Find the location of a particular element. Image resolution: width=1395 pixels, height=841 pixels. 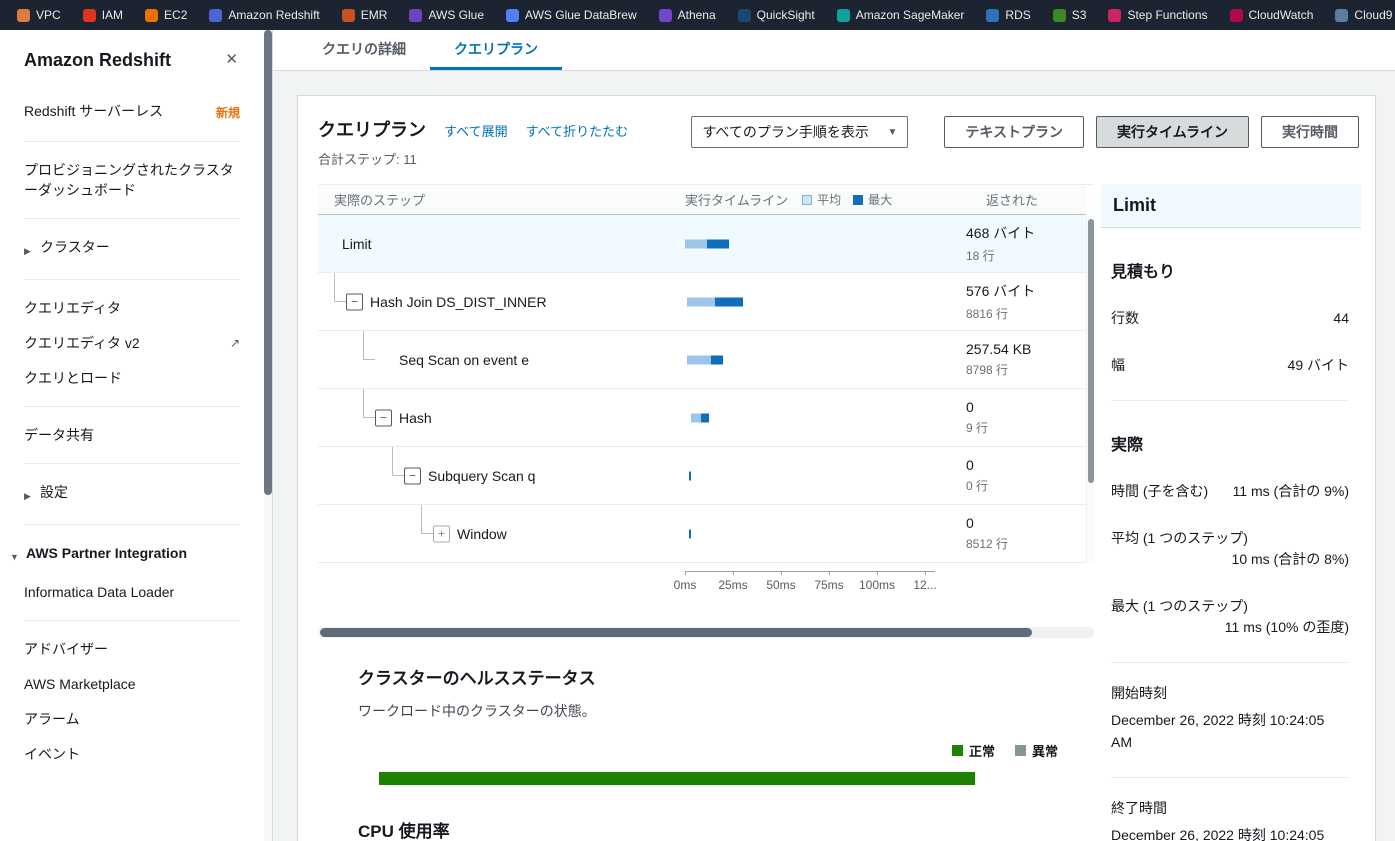

collapse-all-link: すべて折りたたむ is located at coordinates (577, 130).